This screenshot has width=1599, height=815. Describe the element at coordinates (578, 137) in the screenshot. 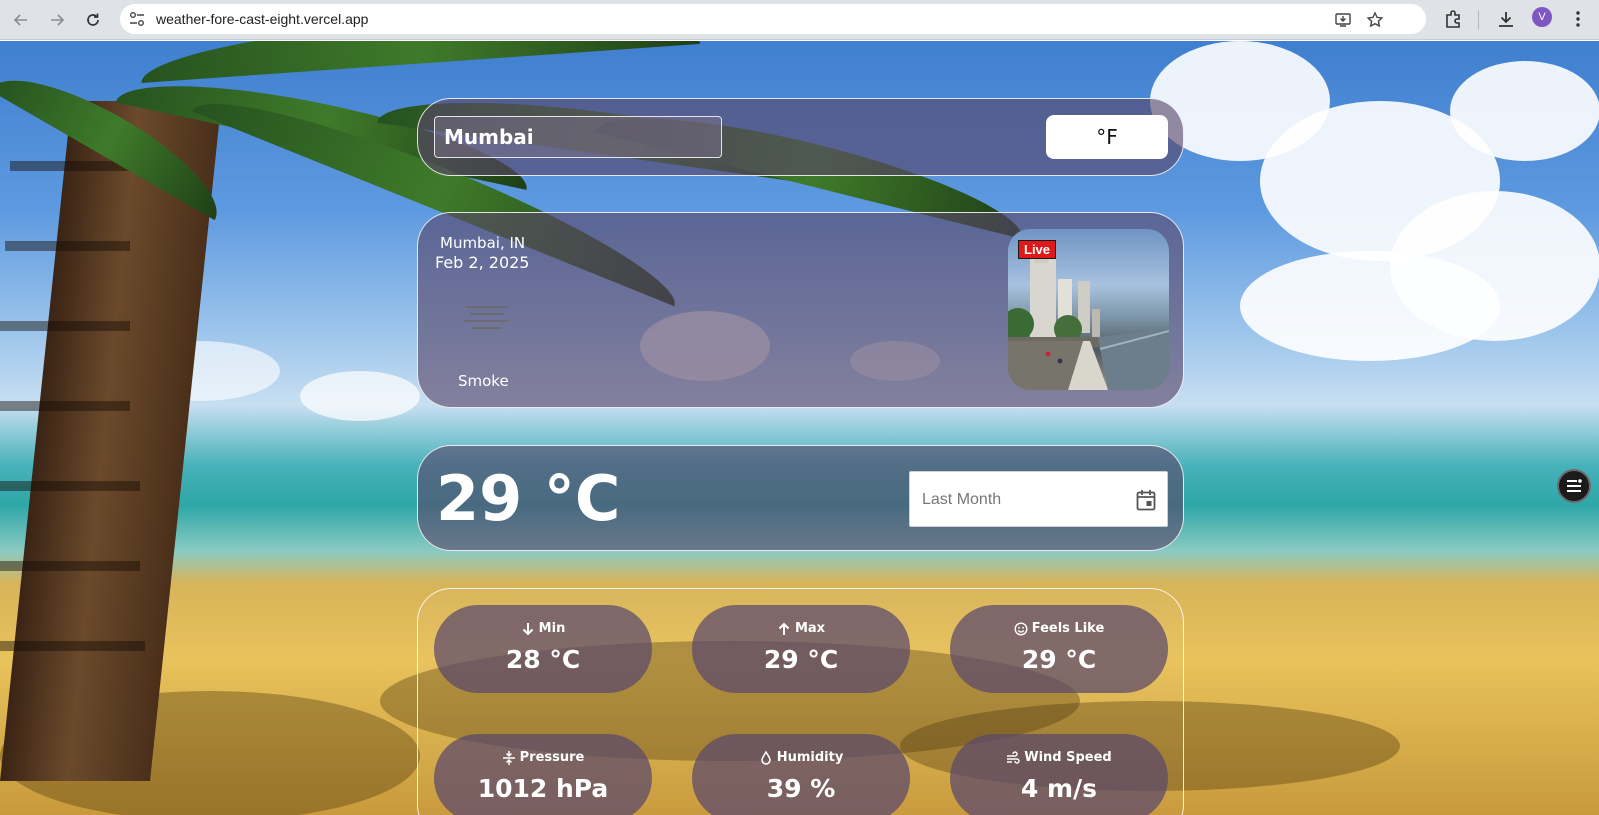

I see `city-search-input` at that location.